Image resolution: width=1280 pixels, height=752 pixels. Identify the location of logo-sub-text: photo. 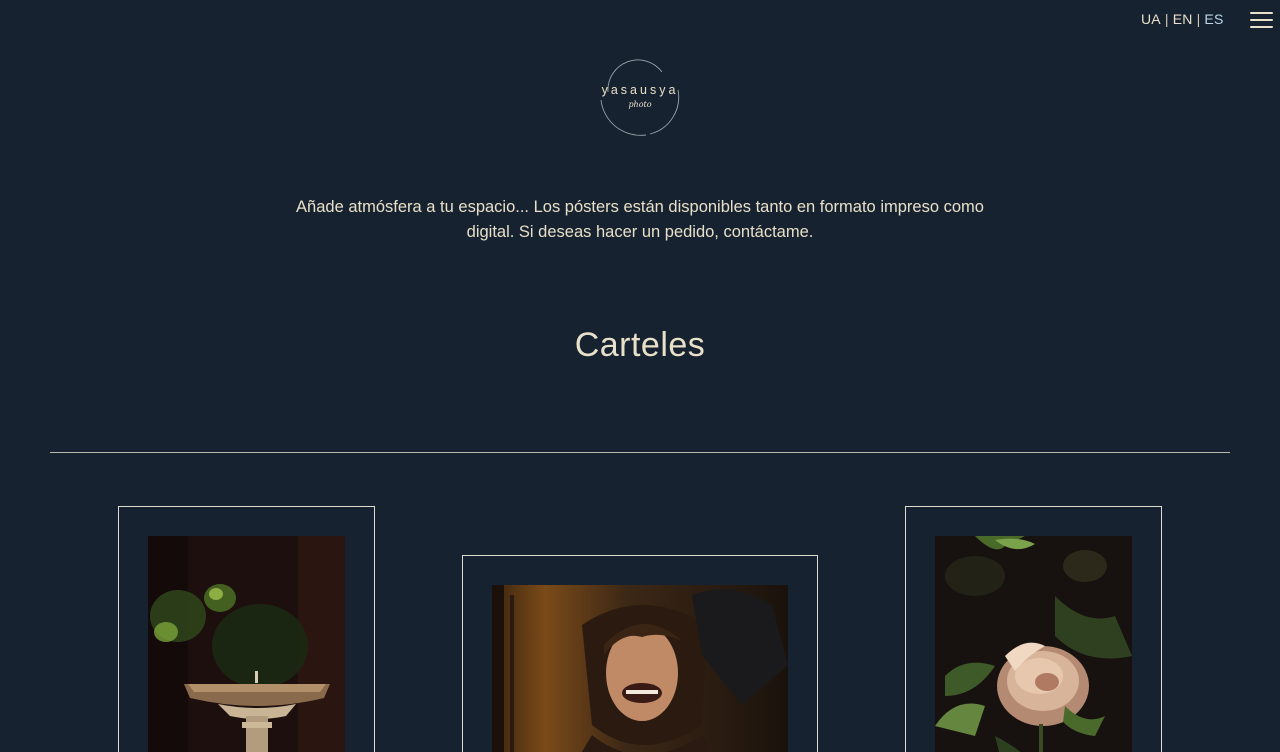
(640, 104).